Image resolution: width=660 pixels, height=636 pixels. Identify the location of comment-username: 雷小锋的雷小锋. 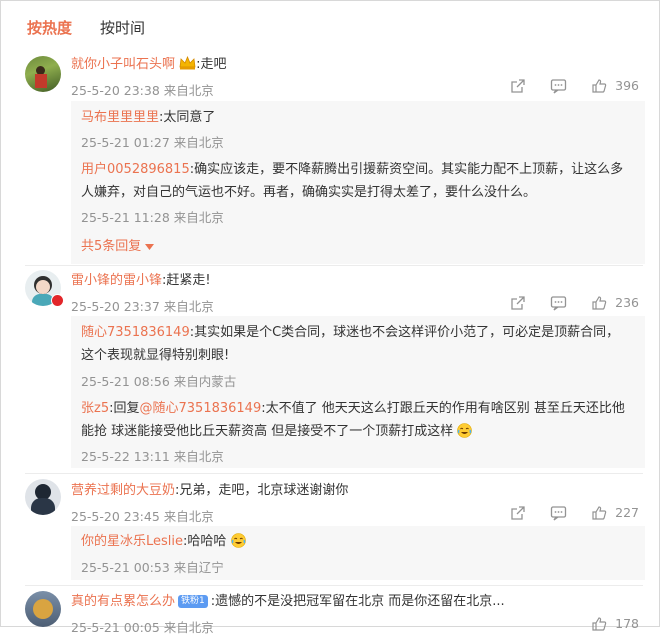
(116, 280).